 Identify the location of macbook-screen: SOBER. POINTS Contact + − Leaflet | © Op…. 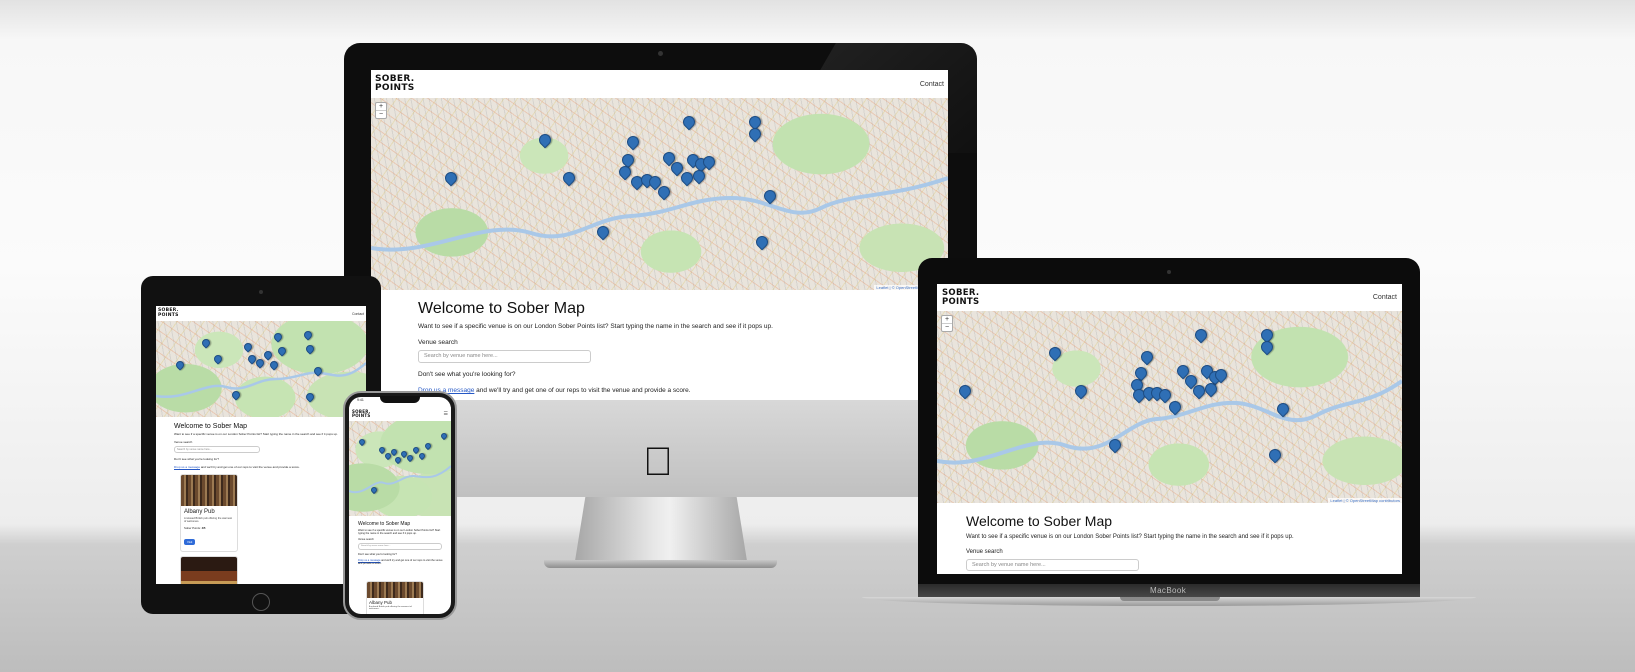
(1169, 429).